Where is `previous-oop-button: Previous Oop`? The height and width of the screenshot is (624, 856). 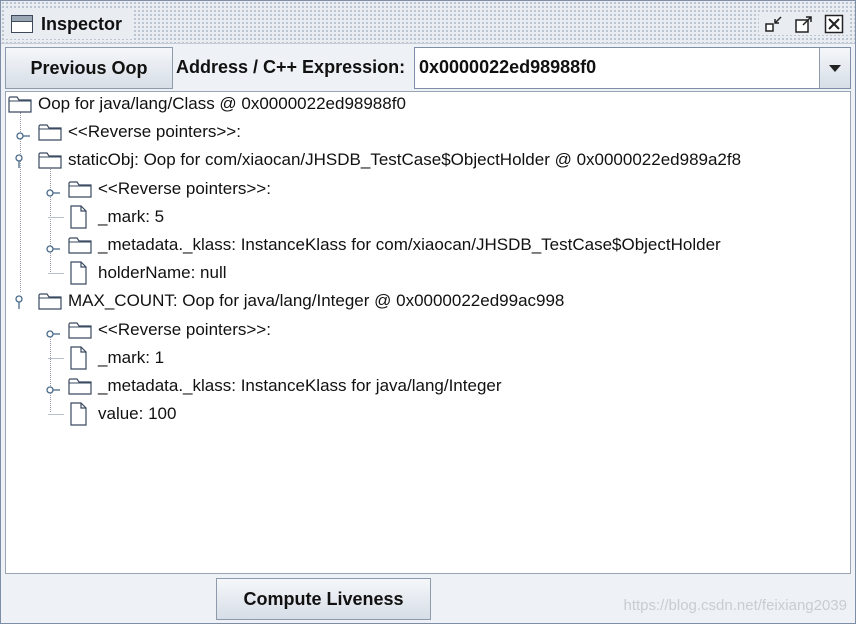 previous-oop-button: Previous Oop is located at coordinates (89, 68).